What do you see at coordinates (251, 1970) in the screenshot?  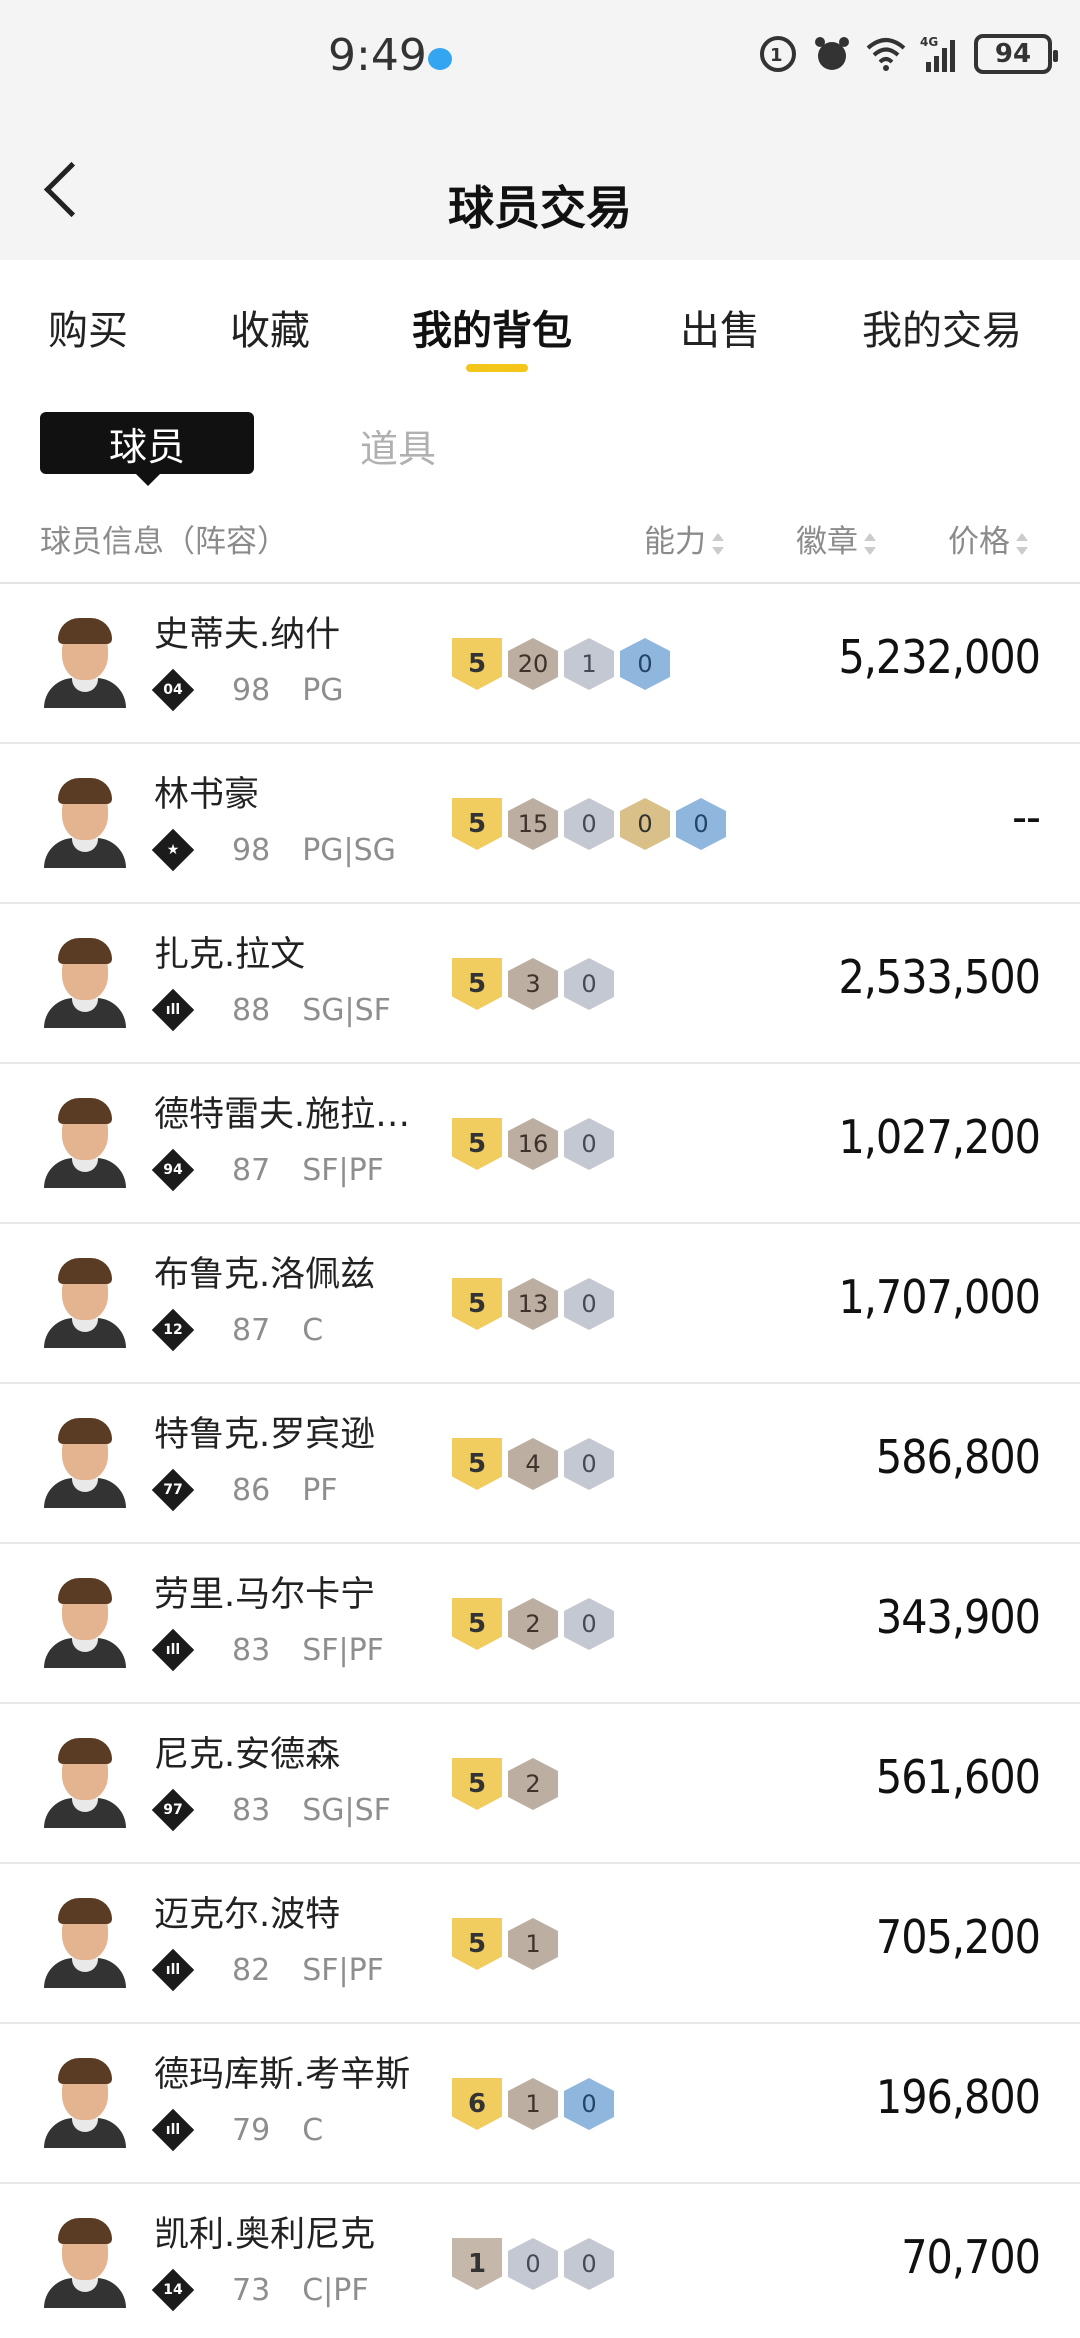 I see `player-overall: 82` at bounding box center [251, 1970].